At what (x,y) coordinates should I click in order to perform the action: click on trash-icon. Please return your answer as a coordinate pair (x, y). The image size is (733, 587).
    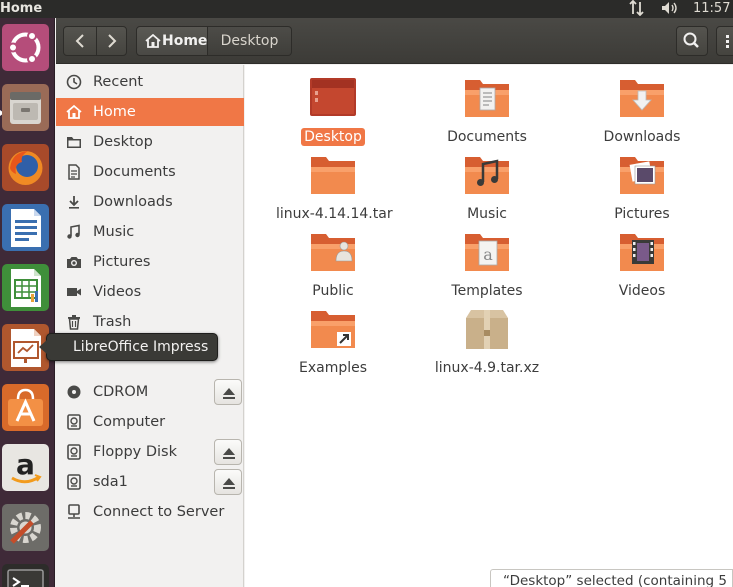
    Looking at the image, I should click on (74, 322).